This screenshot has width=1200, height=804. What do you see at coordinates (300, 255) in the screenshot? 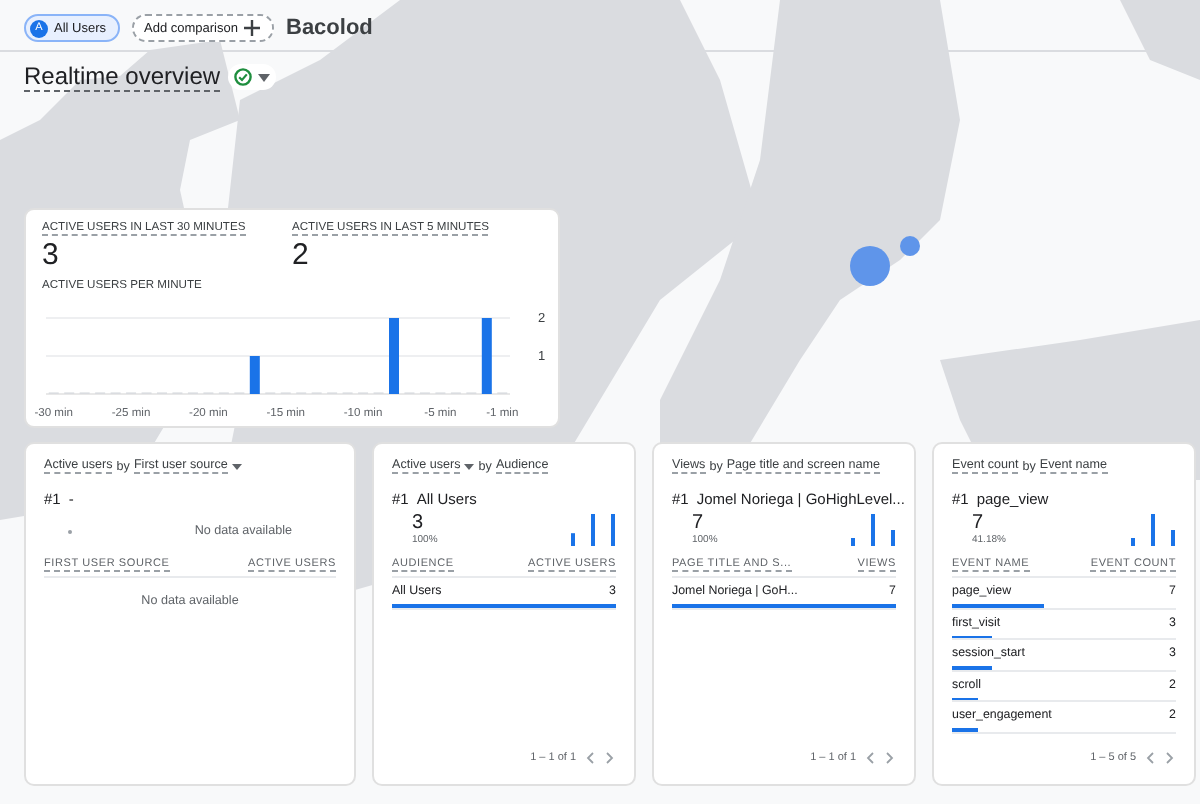
I see `metric-value: 2` at bounding box center [300, 255].